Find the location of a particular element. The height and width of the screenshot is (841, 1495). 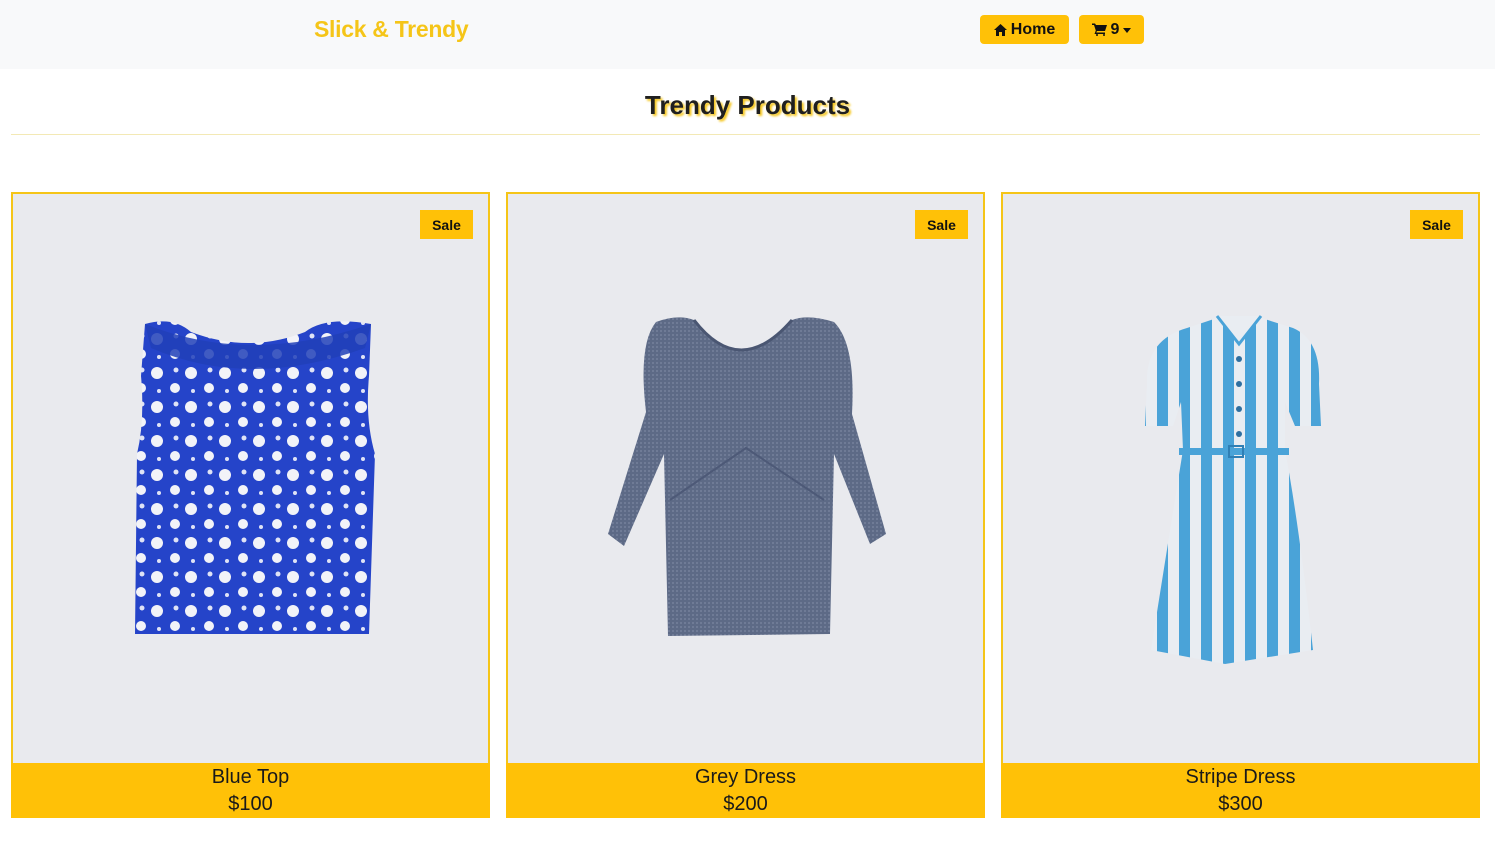

product-image-grey-dress is located at coordinates (747, 476).